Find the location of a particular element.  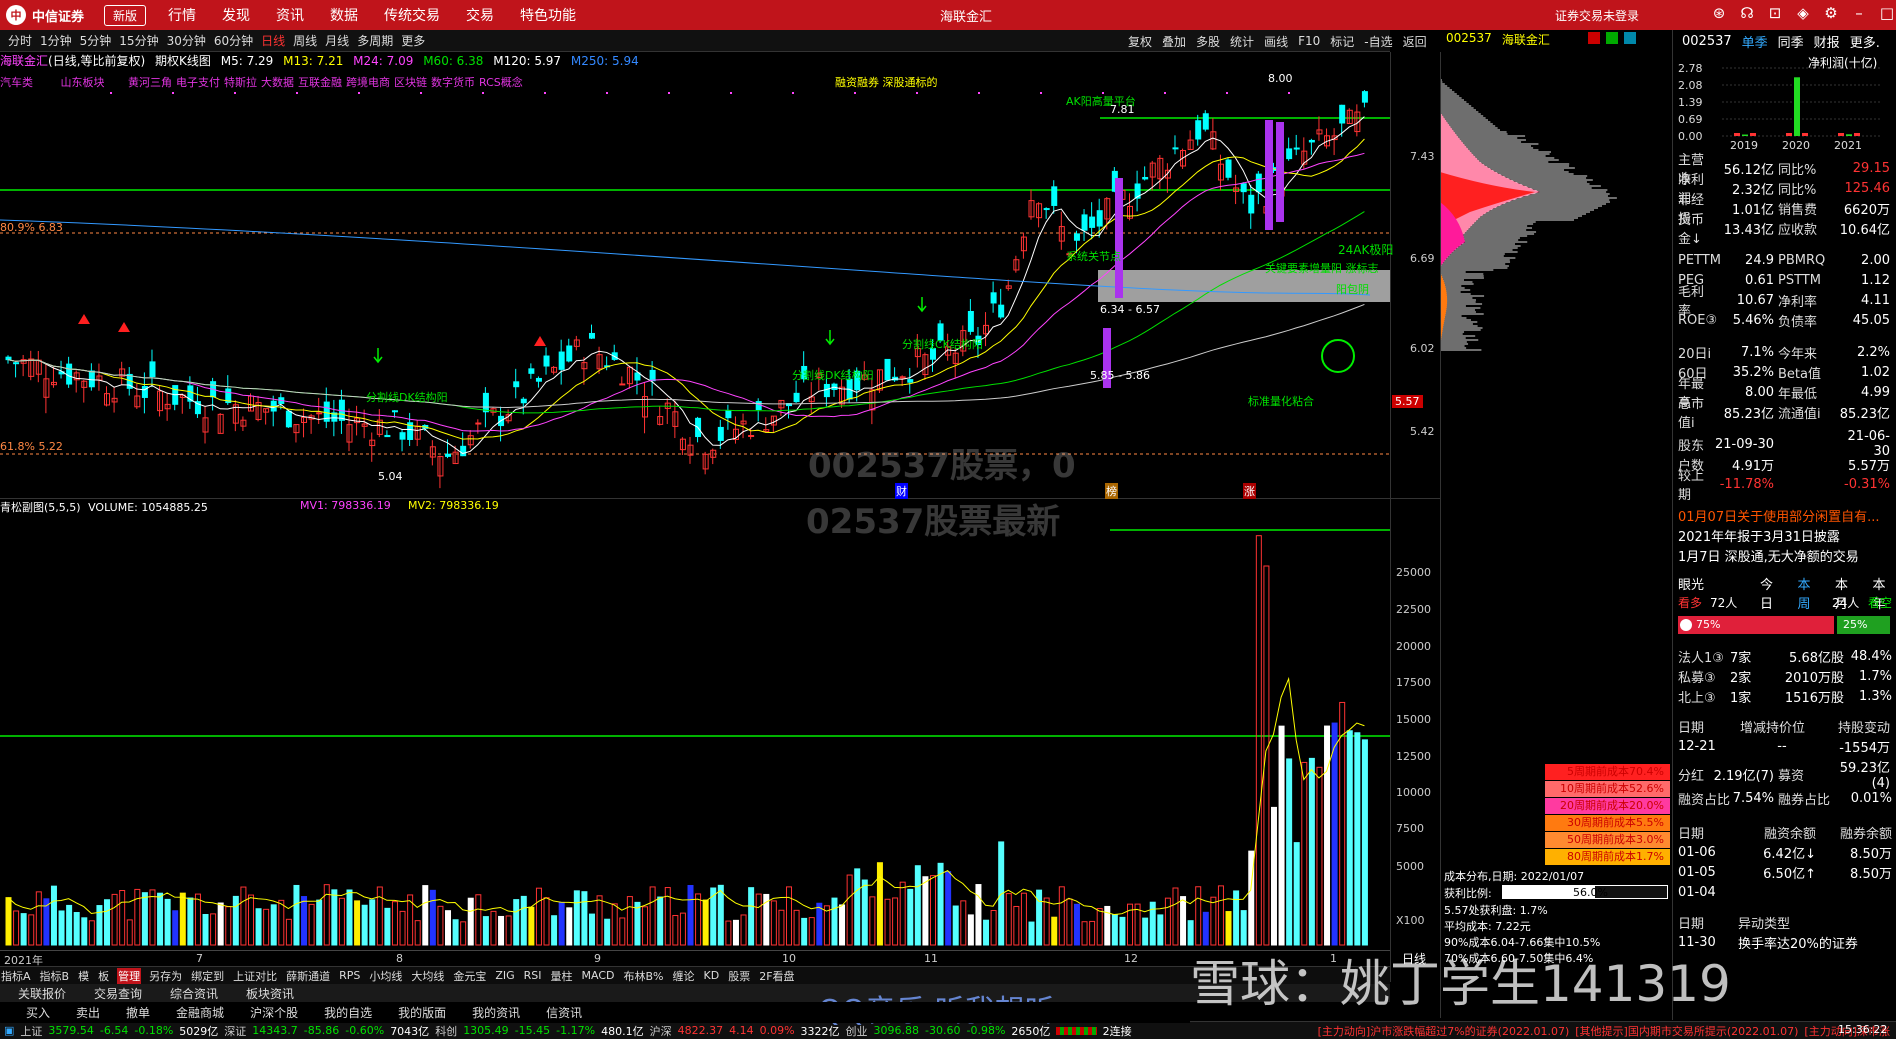

menu-item: 传统交易 is located at coordinates (412, 15).